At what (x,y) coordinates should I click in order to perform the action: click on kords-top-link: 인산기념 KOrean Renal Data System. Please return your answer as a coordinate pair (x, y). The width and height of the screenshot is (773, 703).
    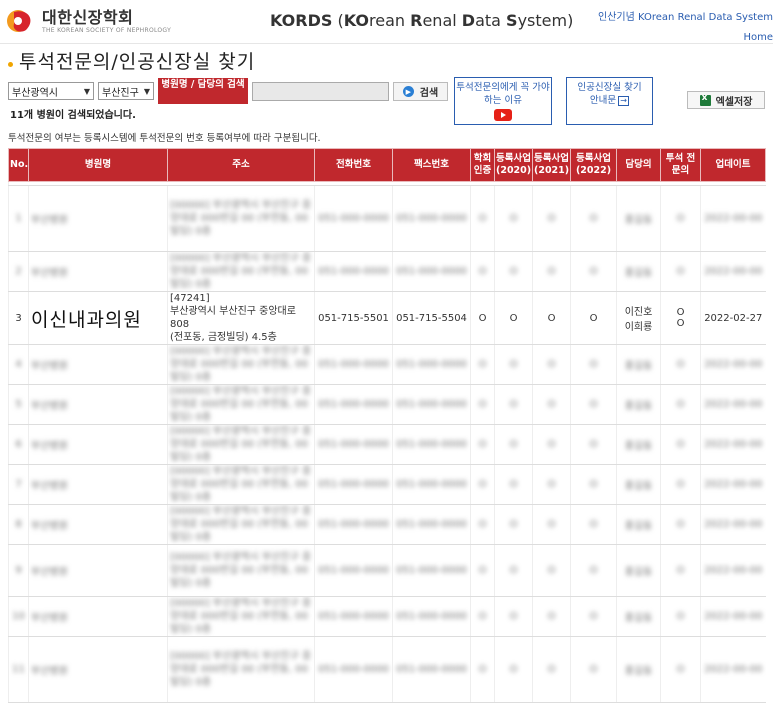
    Looking at the image, I should click on (685, 18).